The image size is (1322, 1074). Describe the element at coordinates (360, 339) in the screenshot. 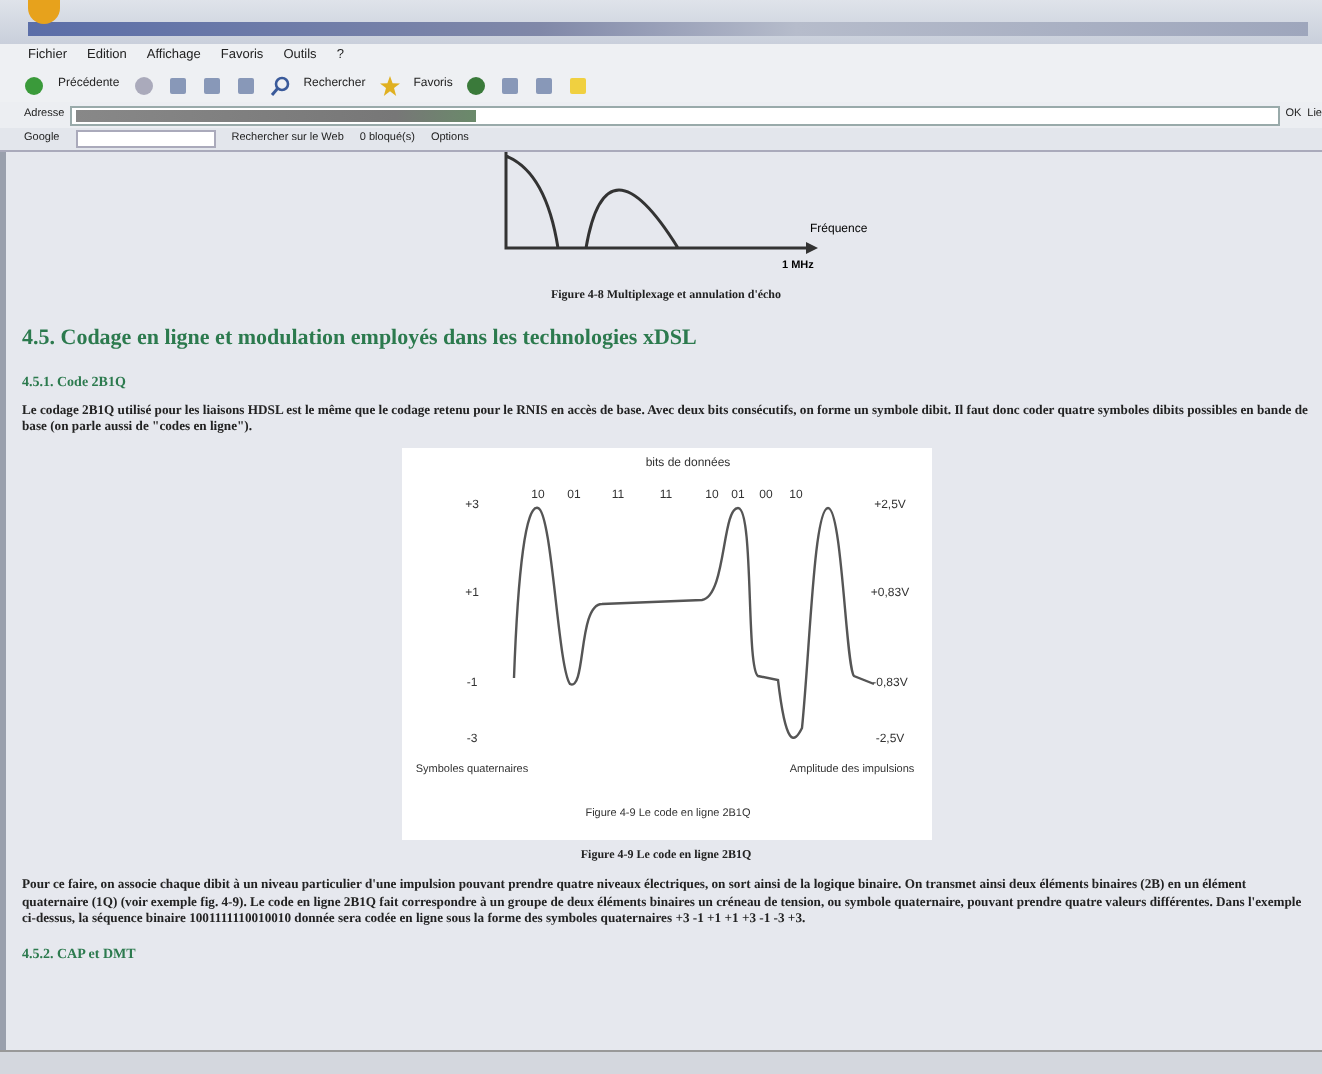

I see `section-heading: 4.5. Codage en ligne et modulation employés dans les technologies xDSL` at that location.